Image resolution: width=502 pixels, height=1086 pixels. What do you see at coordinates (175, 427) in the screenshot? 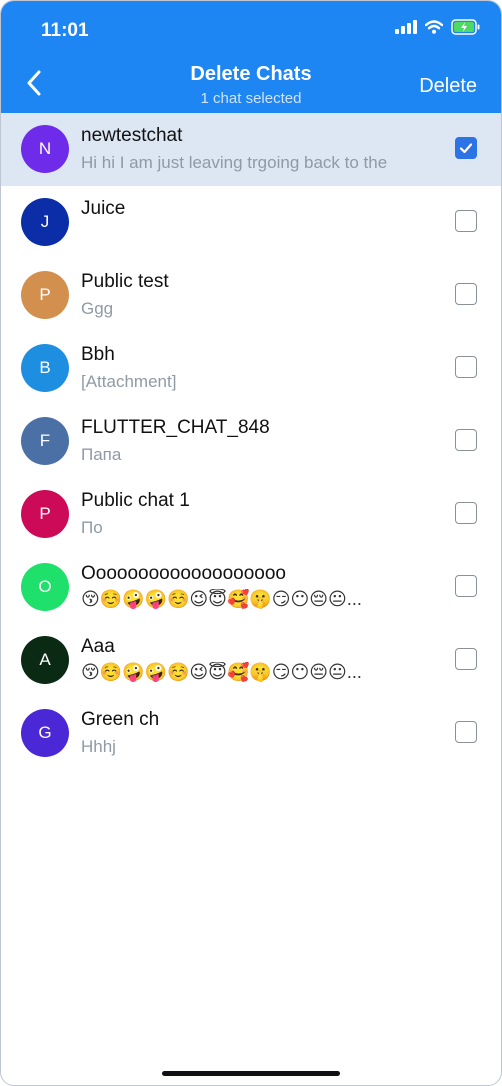
I see `chat-title: FLUTTER_CHAT_848` at bounding box center [175, 427].